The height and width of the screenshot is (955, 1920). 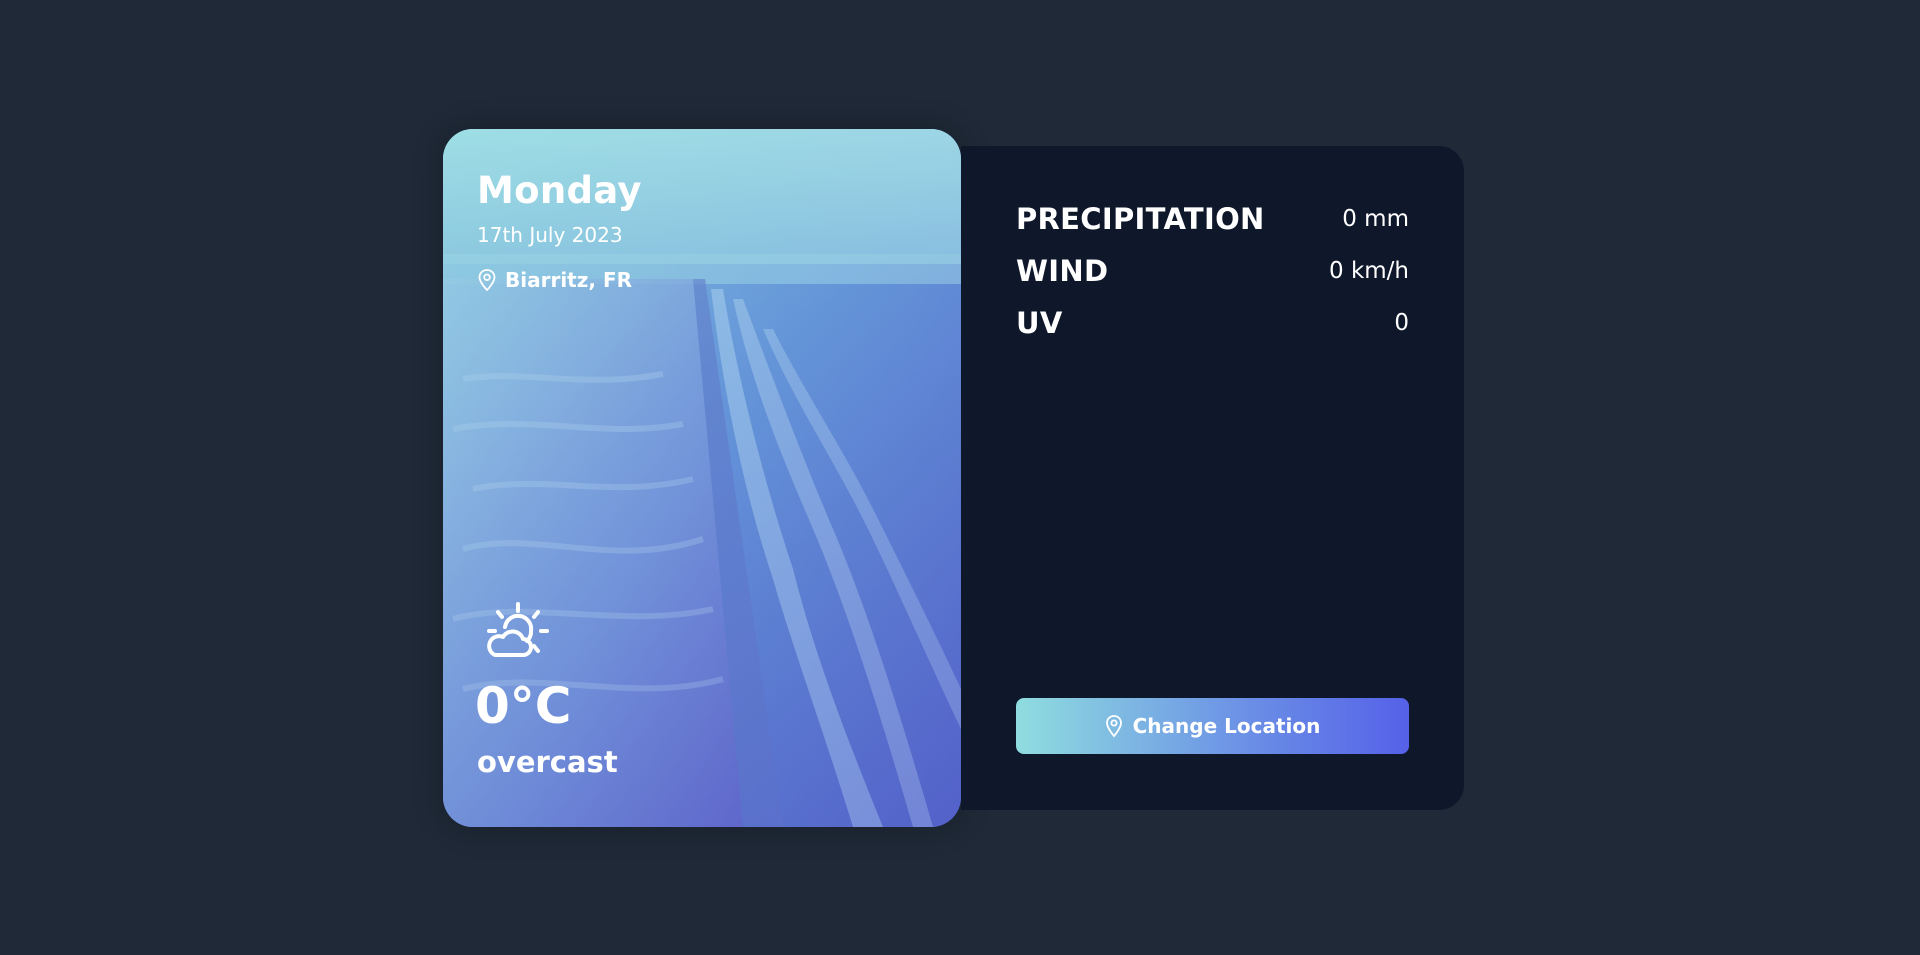 What do you see at coordinates (569, 280) in the screenshot?
I see `location-text: Biarritz, FR` at bounding box center [569, 280].